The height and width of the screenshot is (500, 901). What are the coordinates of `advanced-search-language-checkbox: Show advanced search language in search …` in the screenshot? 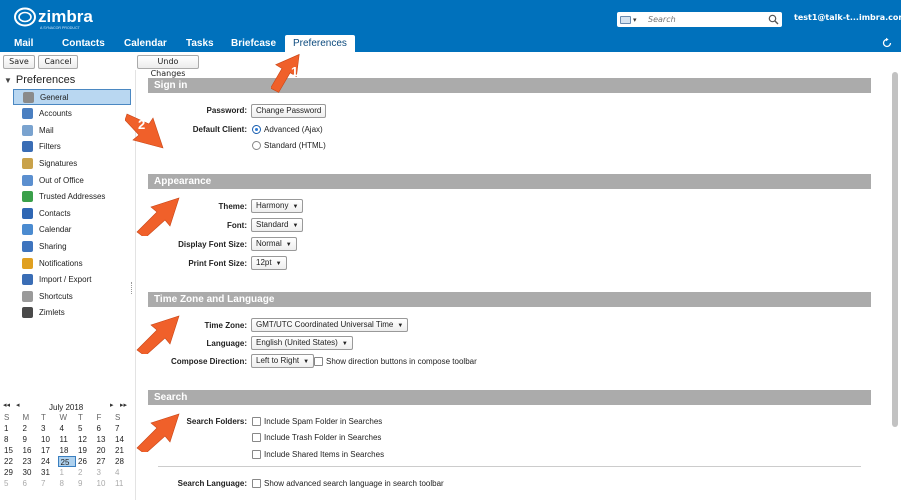 It's located at (348, 483).